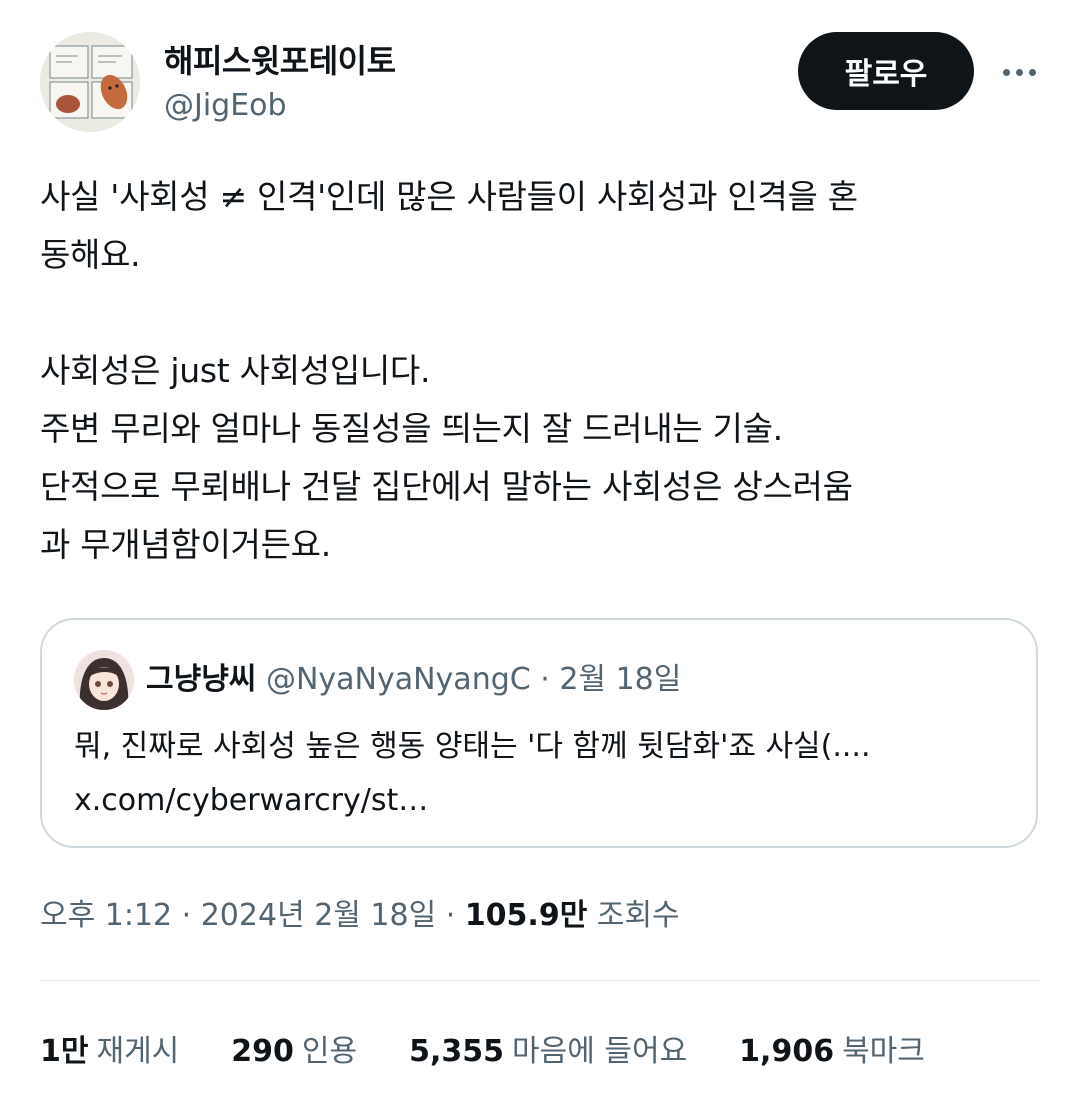  Describe the element at coordinates (138, 1051) in the screenshot. I see `stat-label: 재게시` at that location.